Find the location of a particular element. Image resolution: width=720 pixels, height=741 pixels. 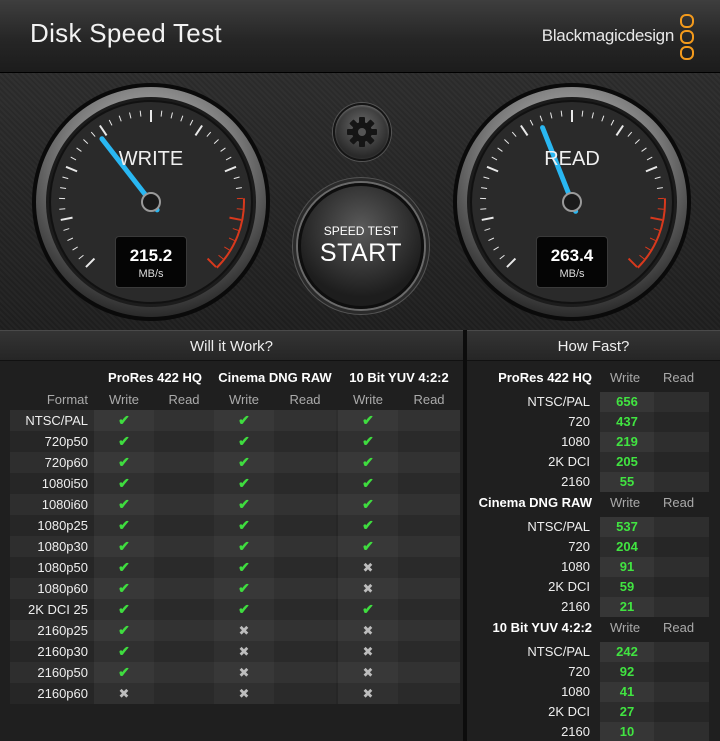

start-button-caption: SPEED TEST is located at coordinates (361, 231).